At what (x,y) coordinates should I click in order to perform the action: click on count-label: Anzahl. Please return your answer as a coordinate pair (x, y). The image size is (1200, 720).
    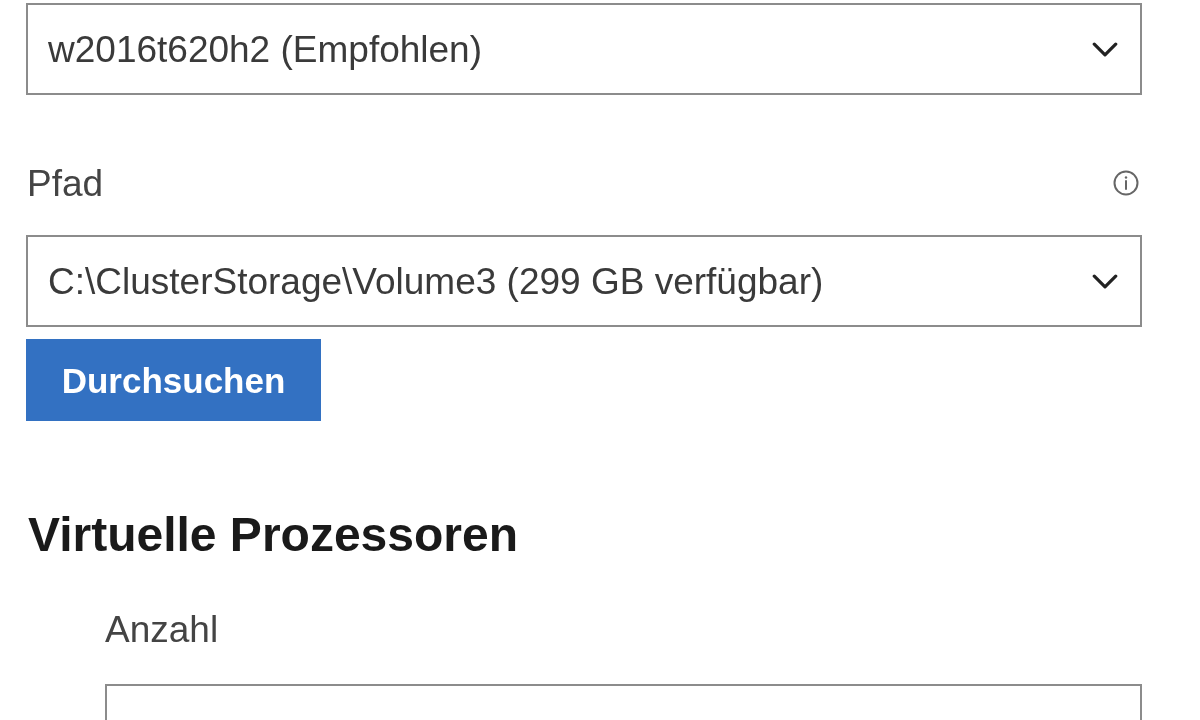
    Looking at the image, I should click on (162, 629).